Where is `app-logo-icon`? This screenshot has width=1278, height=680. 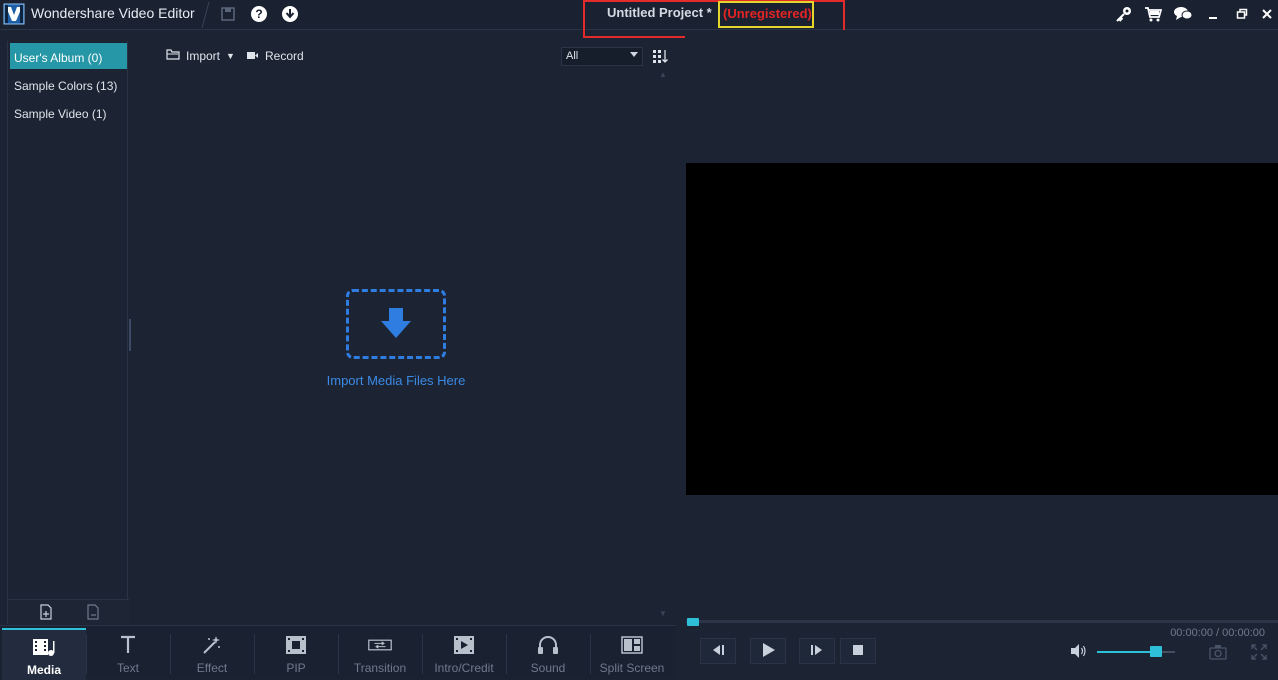
app-logo-icon is located at coordinates (14, 14).